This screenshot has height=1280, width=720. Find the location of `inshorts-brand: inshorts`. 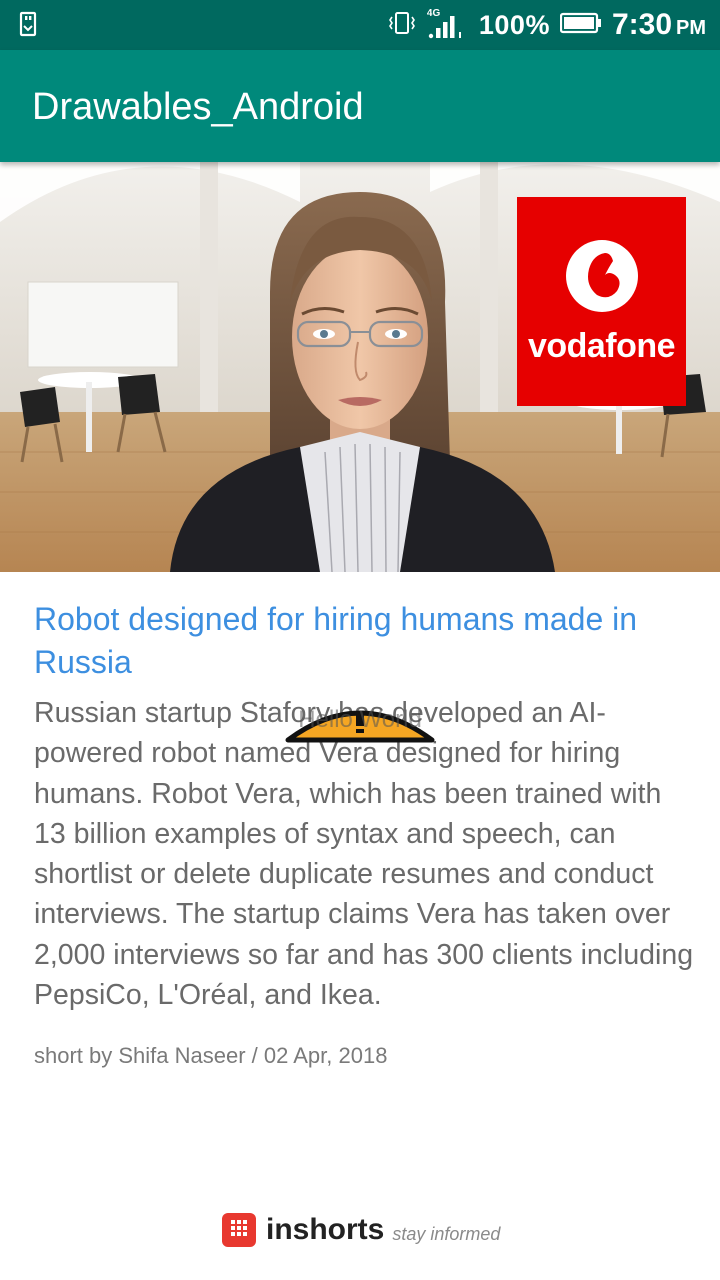

inshorts-brand: inshorts is located at coordinates (325, 1229).